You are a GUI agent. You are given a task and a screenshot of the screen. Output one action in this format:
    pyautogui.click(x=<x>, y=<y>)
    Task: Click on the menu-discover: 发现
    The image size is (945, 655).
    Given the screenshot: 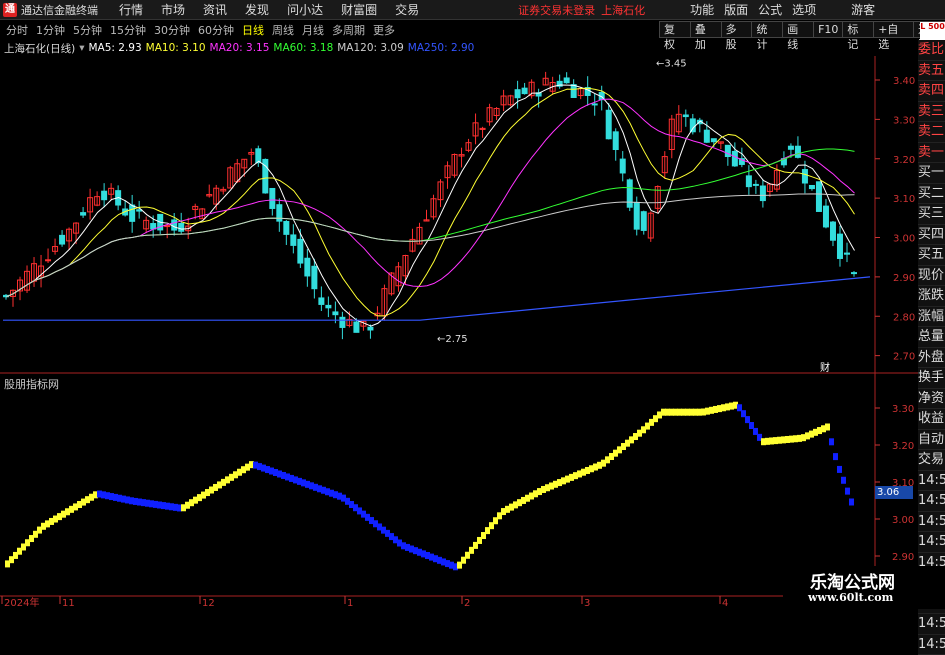 What is the action you would take?
    pyautogui.click(x=257, y=9)
    